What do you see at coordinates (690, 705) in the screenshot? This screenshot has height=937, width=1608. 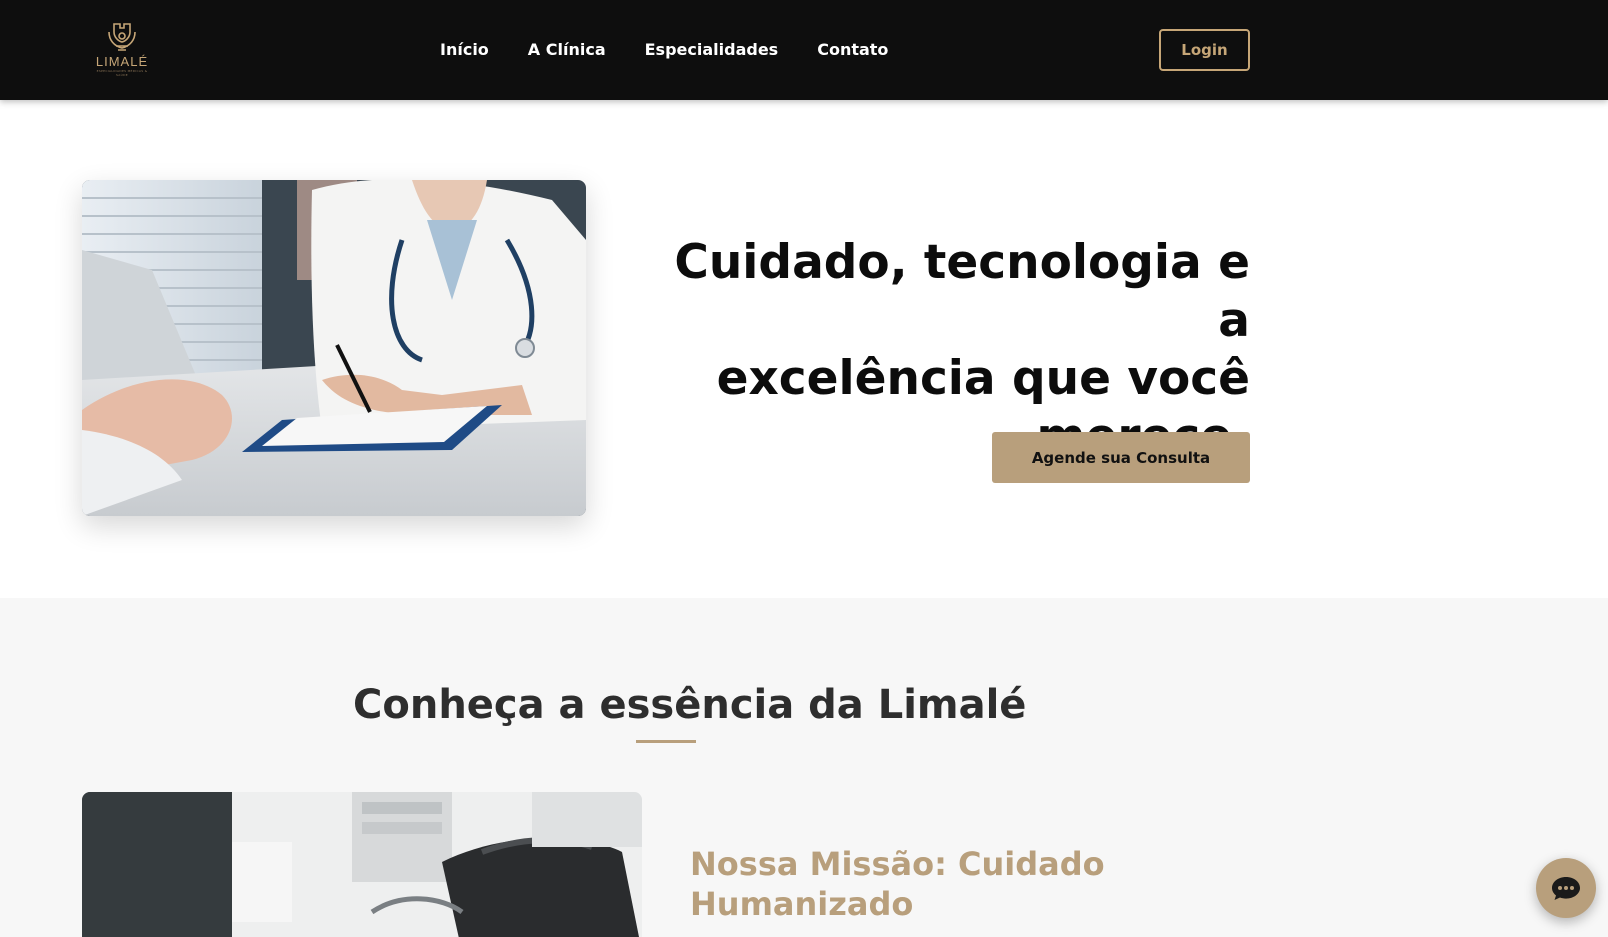 I see `about-title: Conheça a essência da Limalé` at bounding box center [690, 705].